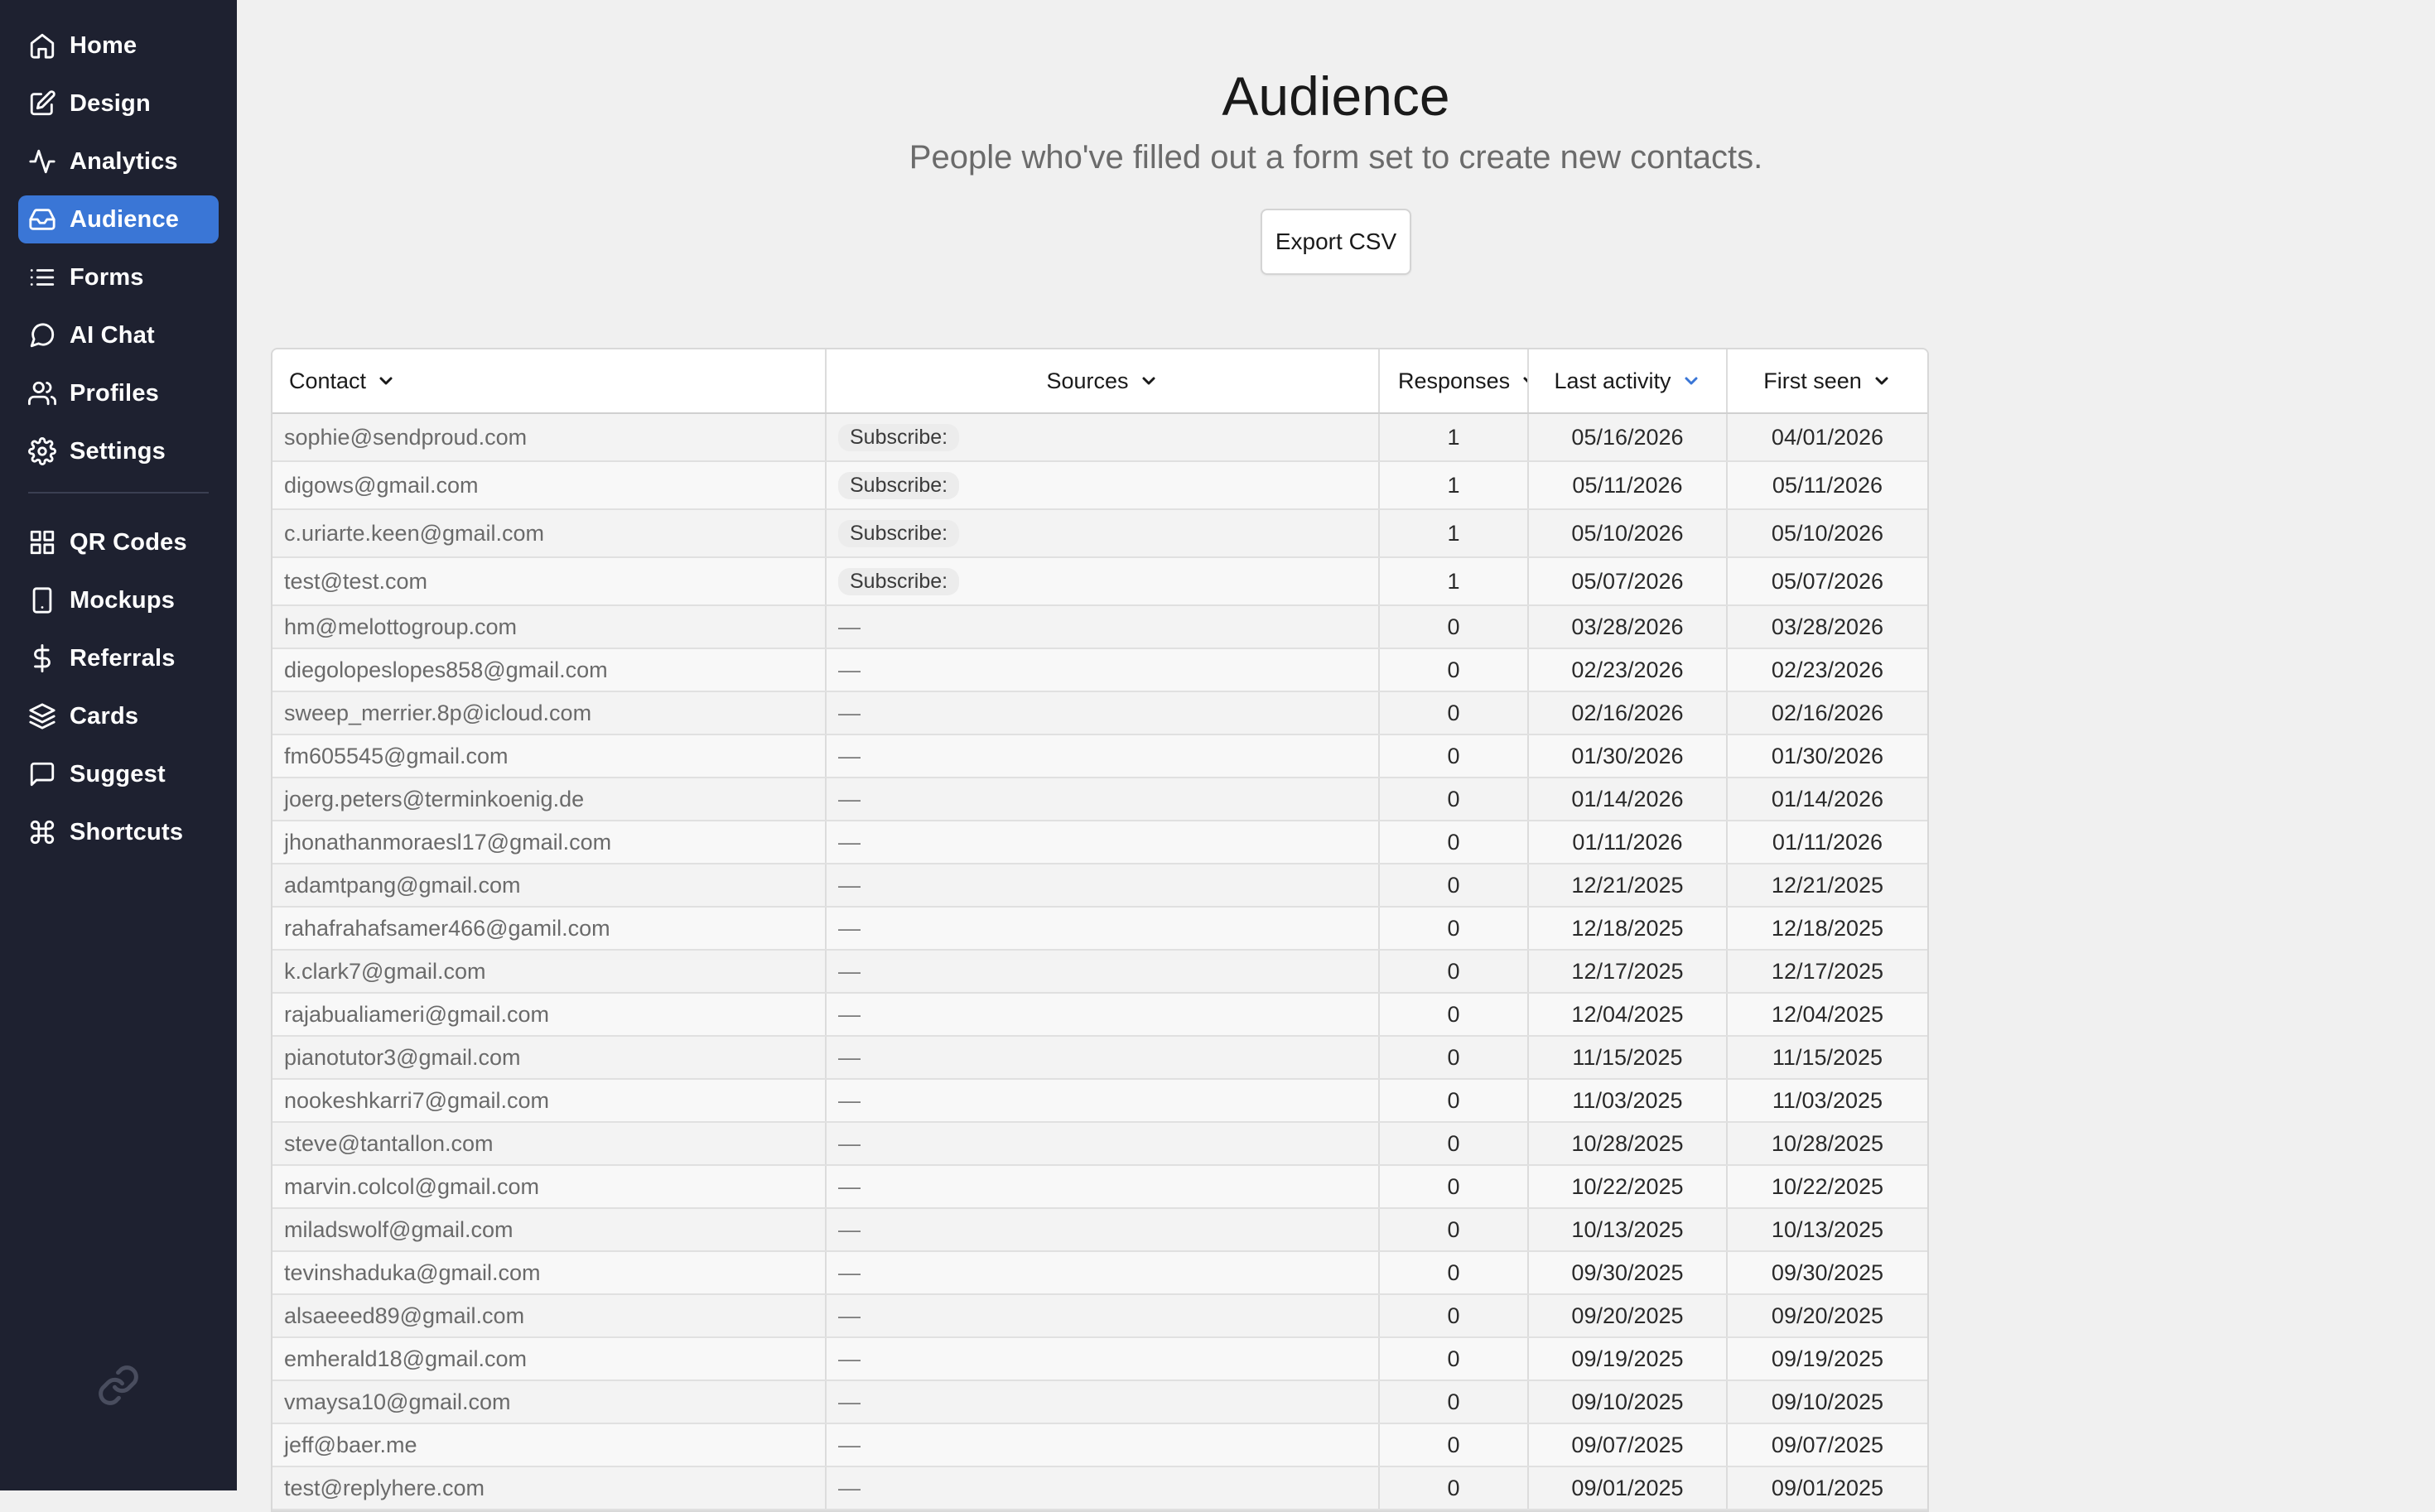  What do you see at coordinates (549, 1359) in the screenshot?
I see `contact-email: emherald18@gmail.com` at bounding box center [549, 1359].